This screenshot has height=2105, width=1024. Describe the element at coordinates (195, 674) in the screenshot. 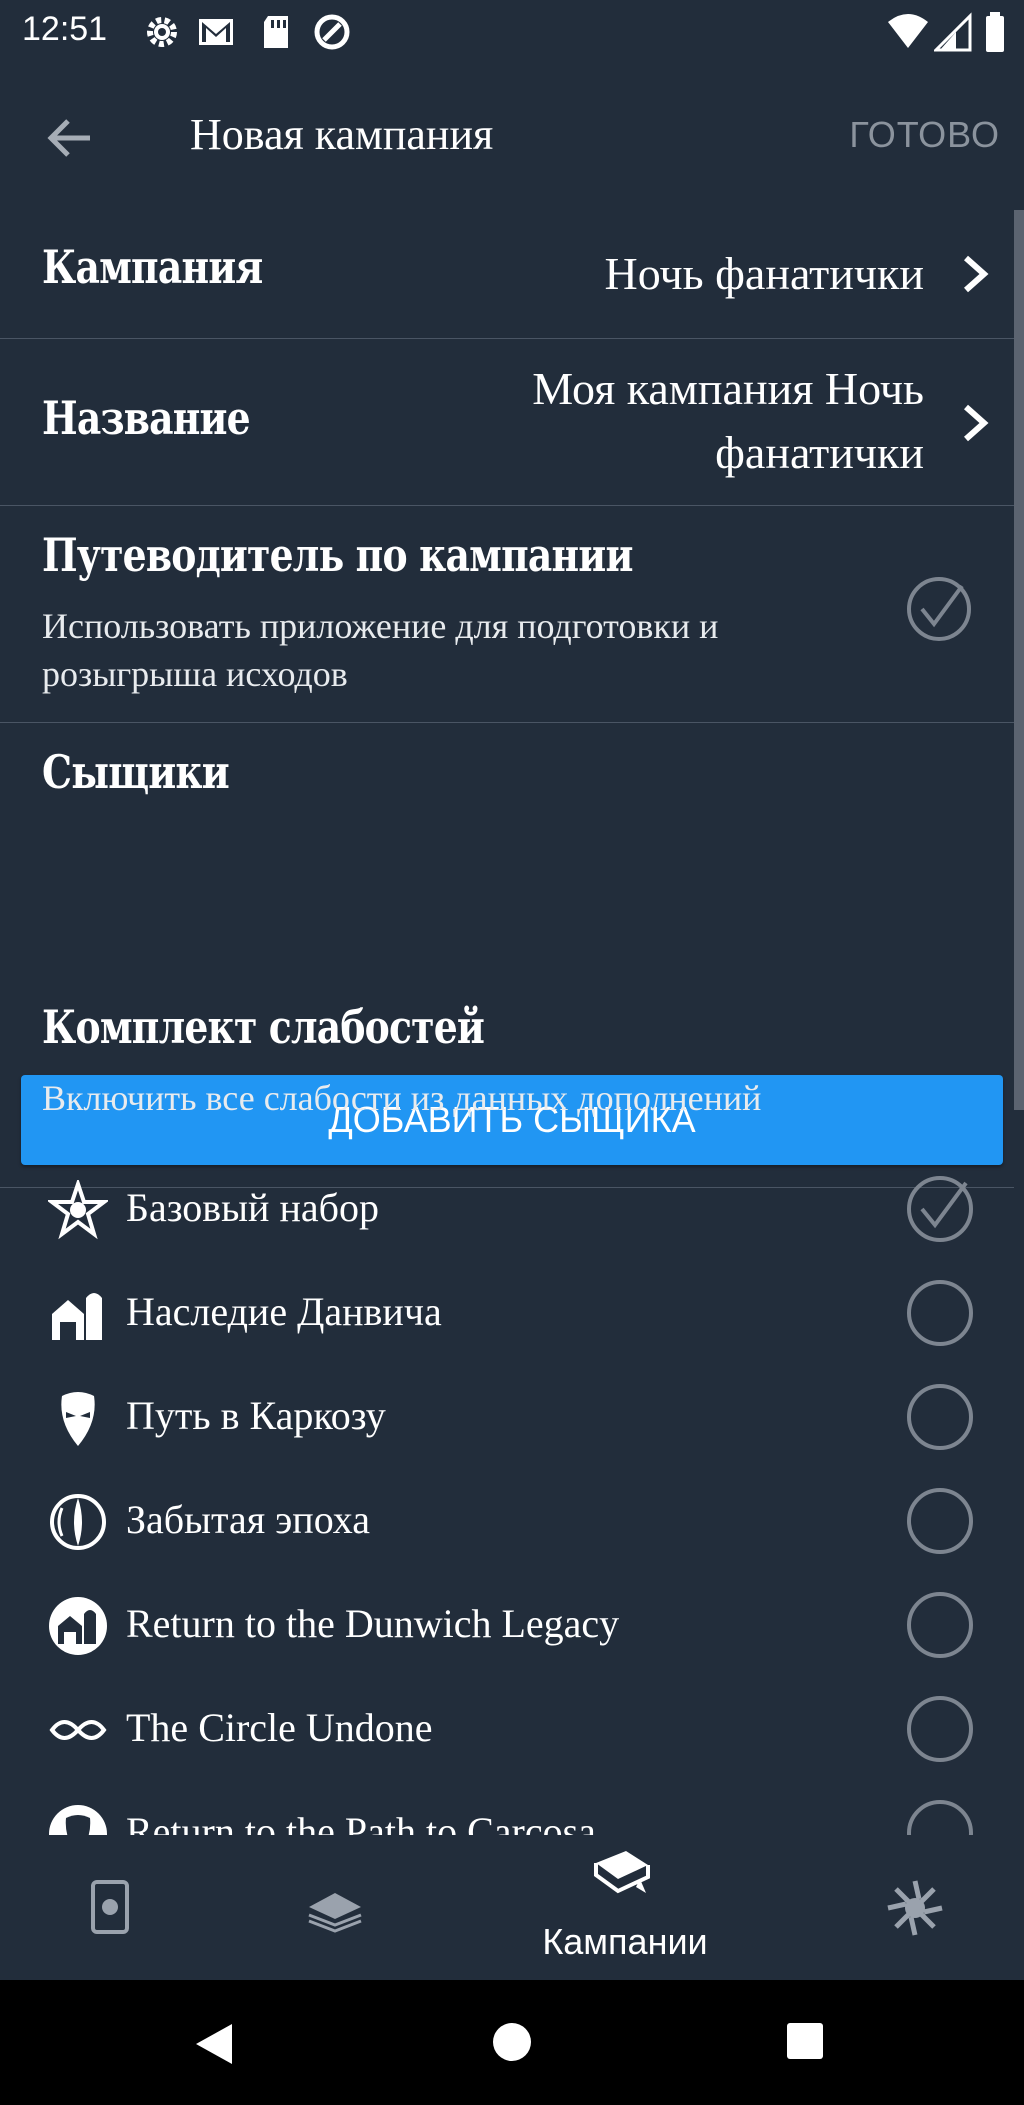

I see `campaign-guide-desc-line2: розыгрыша исходов` at that location.